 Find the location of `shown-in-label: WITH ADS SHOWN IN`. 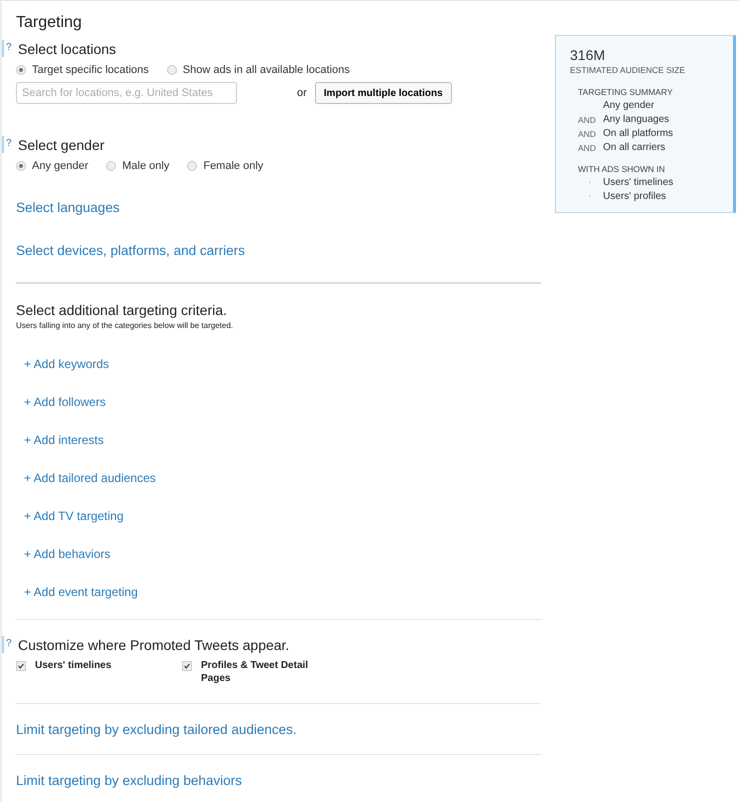

shown-in-label: WITH ADS SHOWN IN is located at coordinates (622, 169).